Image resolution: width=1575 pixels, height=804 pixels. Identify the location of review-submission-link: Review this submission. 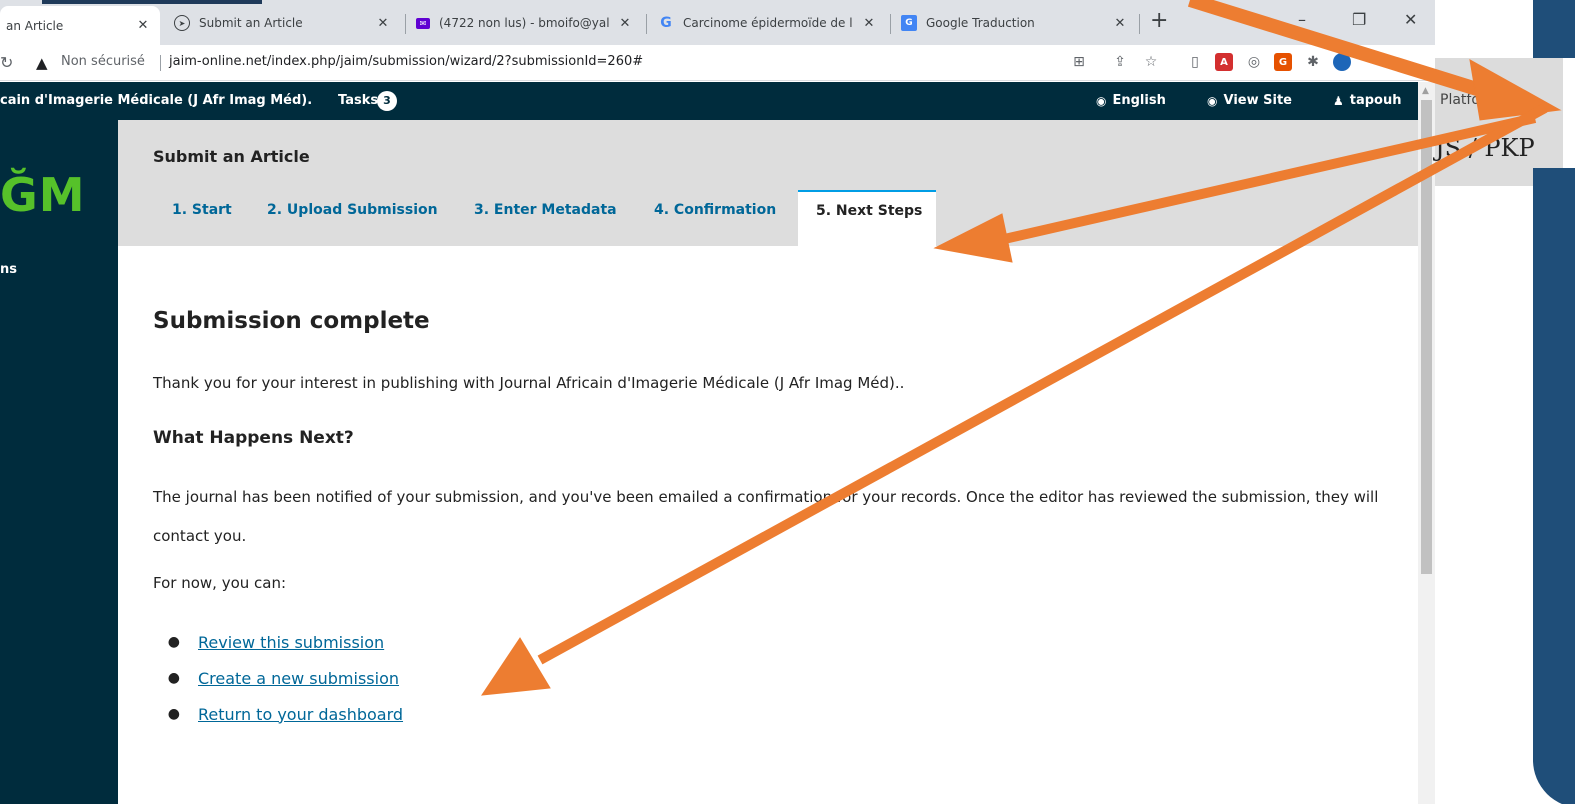
(291, 642).